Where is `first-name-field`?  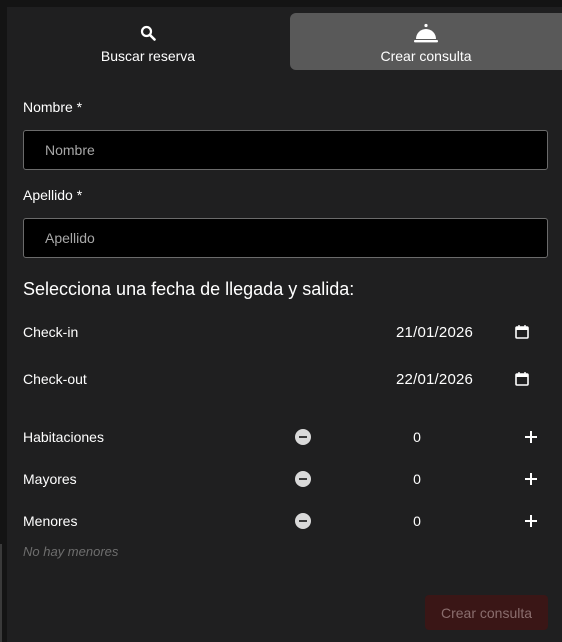
first-name-field is located at coordinates (285, 150).